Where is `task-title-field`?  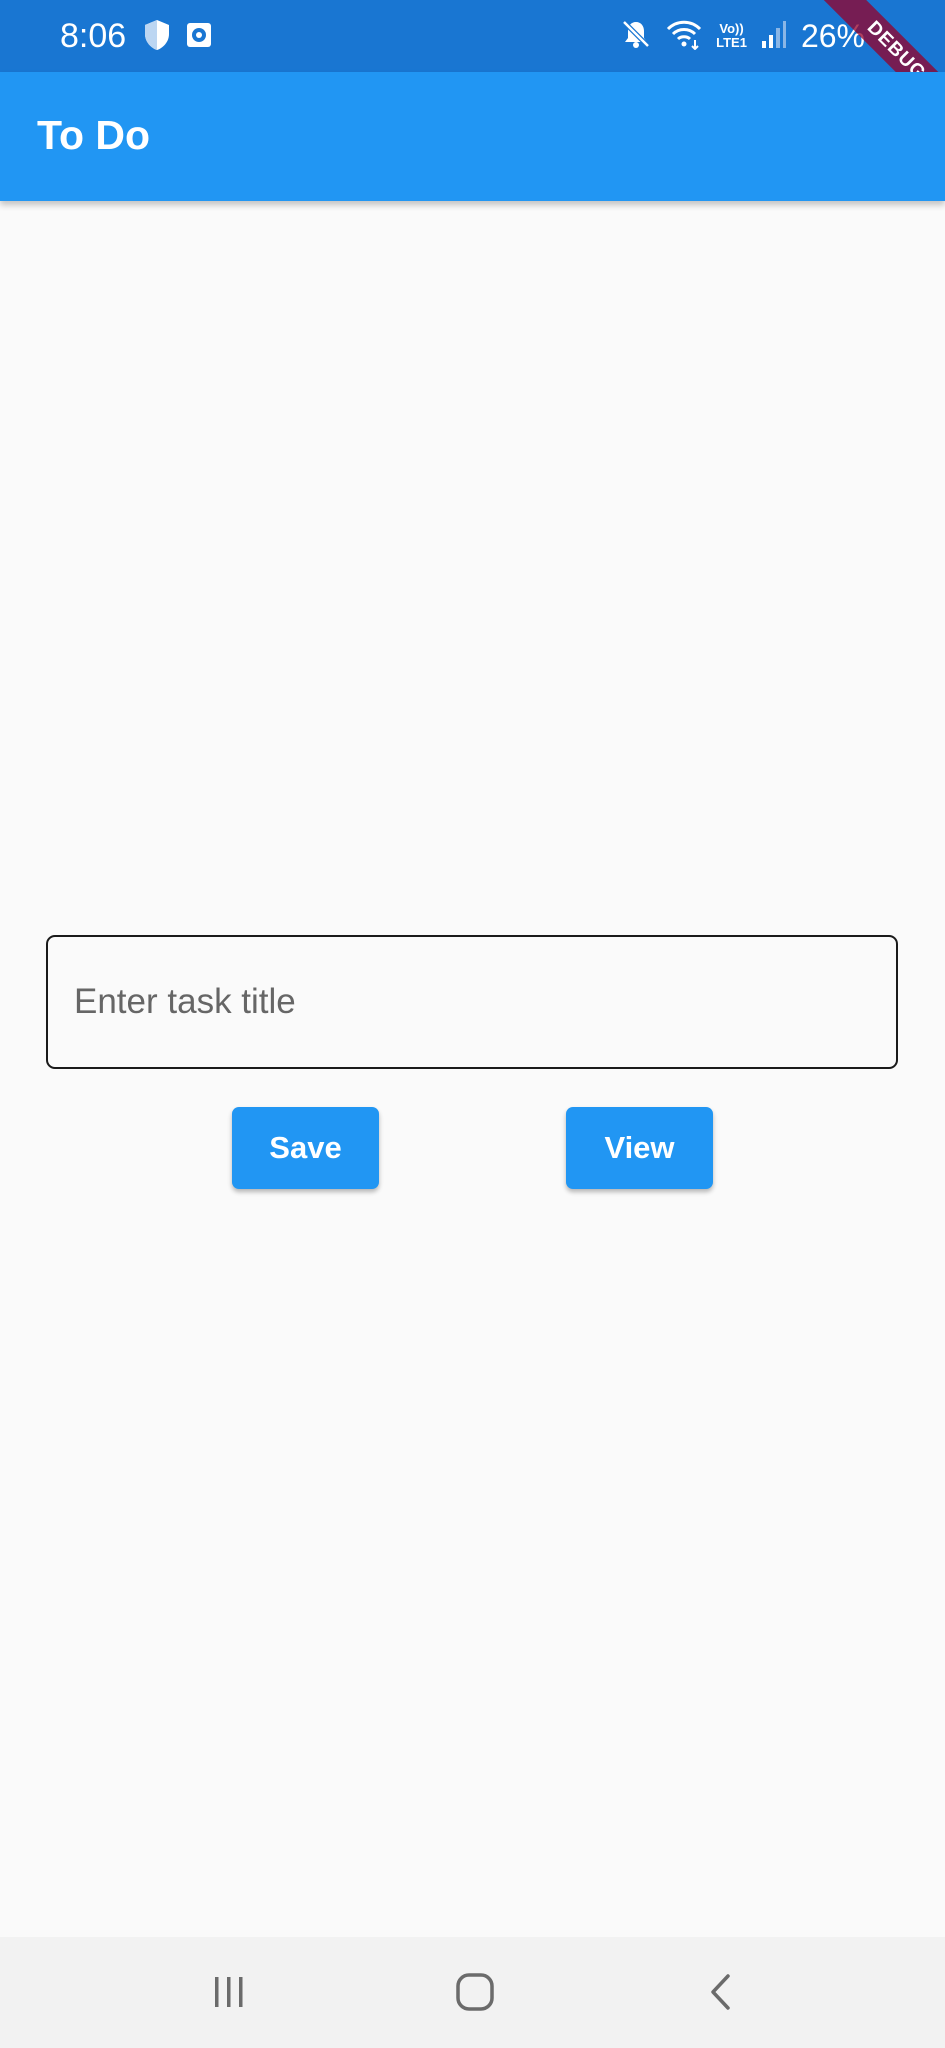 task-title-field is located at coordinates (472, 1002).